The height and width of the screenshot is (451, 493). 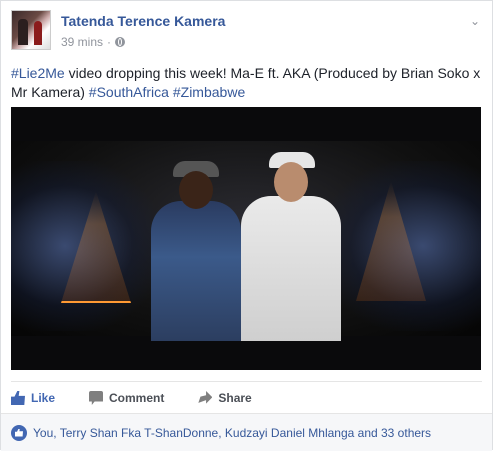 I want to click on action-bar: Like Comment Share, so click(x=246, y=397).